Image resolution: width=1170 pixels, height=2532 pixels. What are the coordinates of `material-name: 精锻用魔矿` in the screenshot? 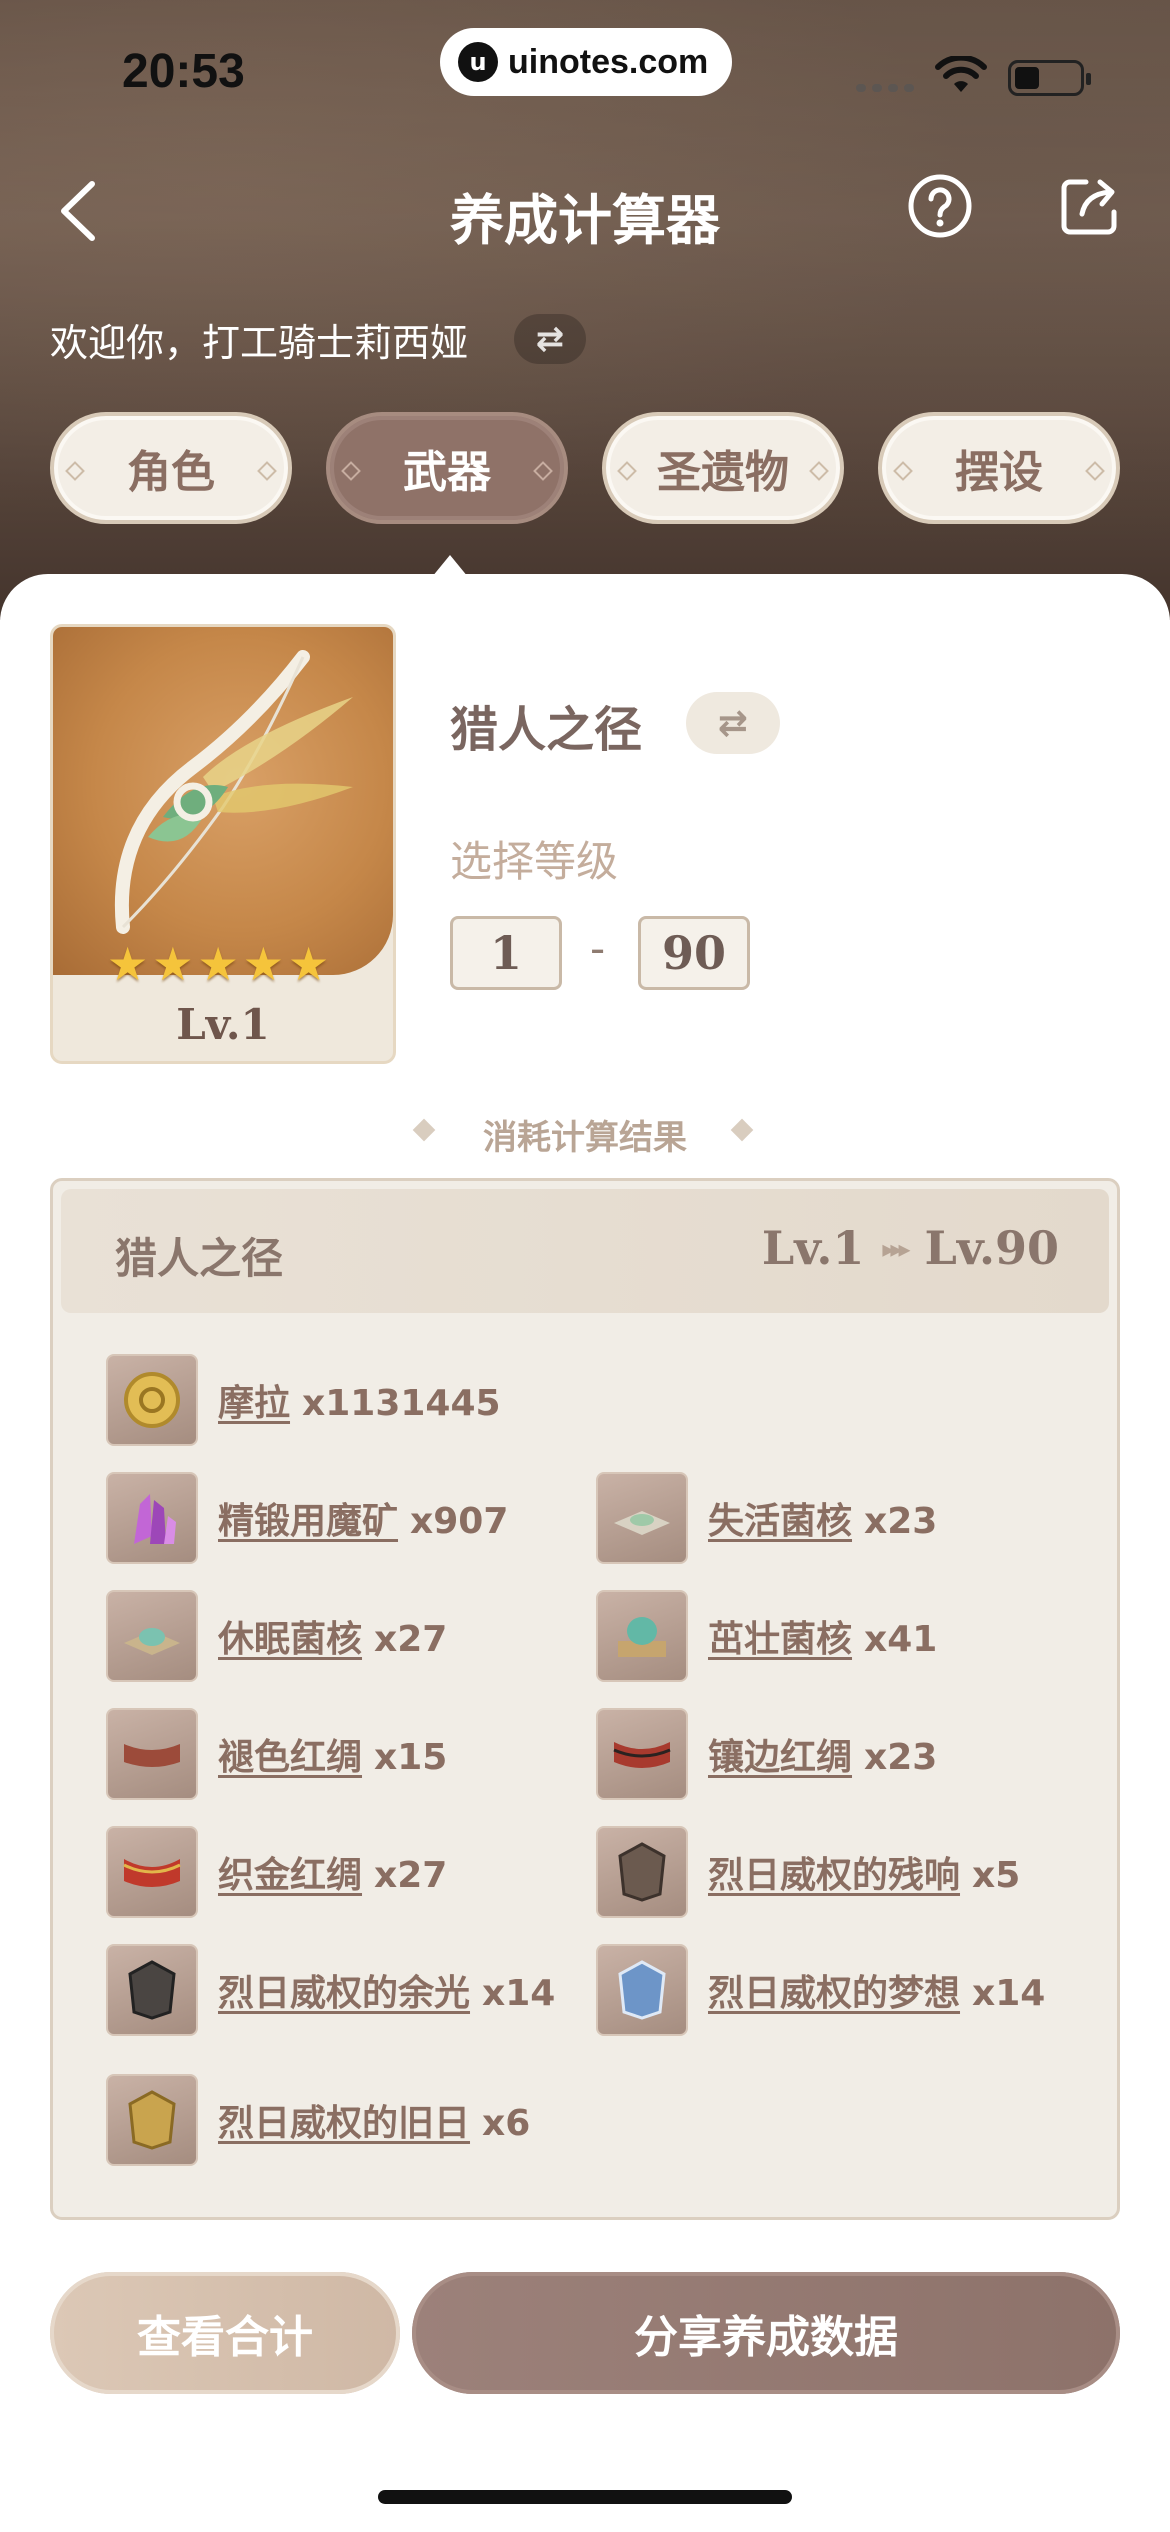 It's located at (308, 1521).